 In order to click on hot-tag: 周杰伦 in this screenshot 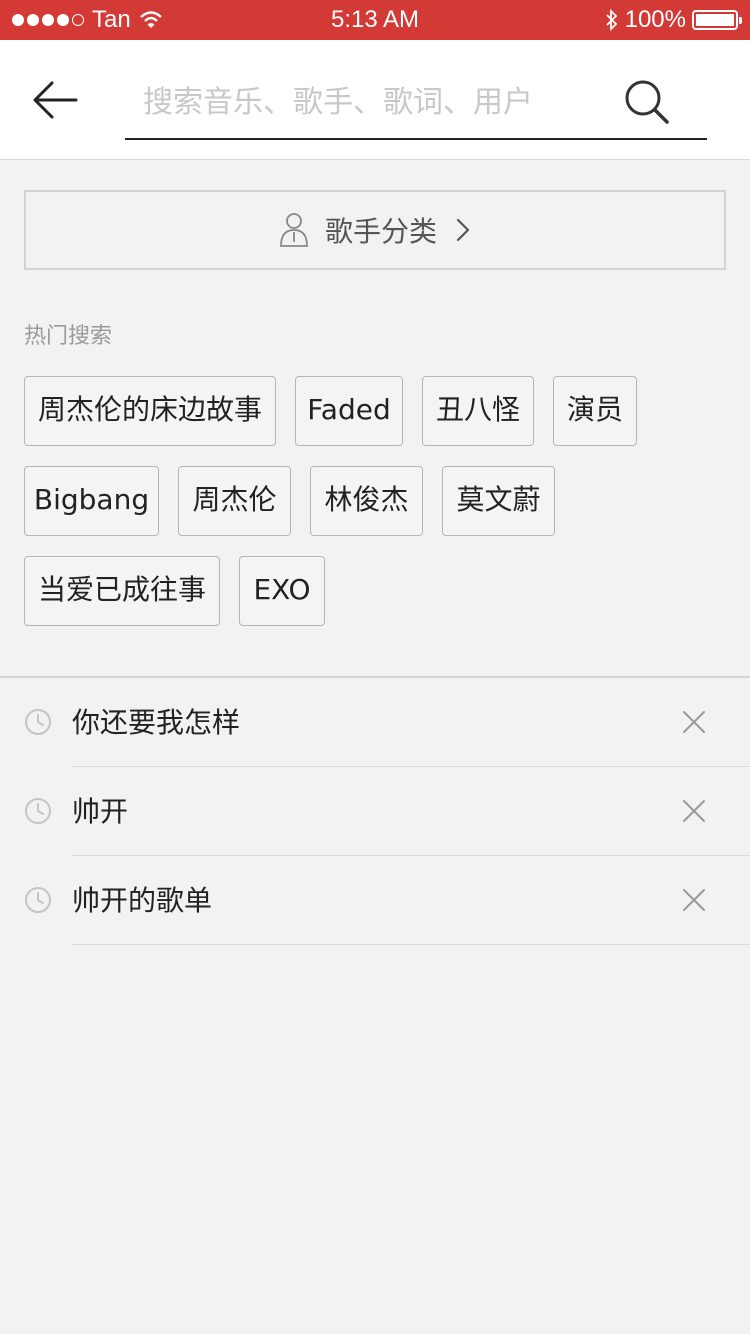, I will do `click(234, 501)`.